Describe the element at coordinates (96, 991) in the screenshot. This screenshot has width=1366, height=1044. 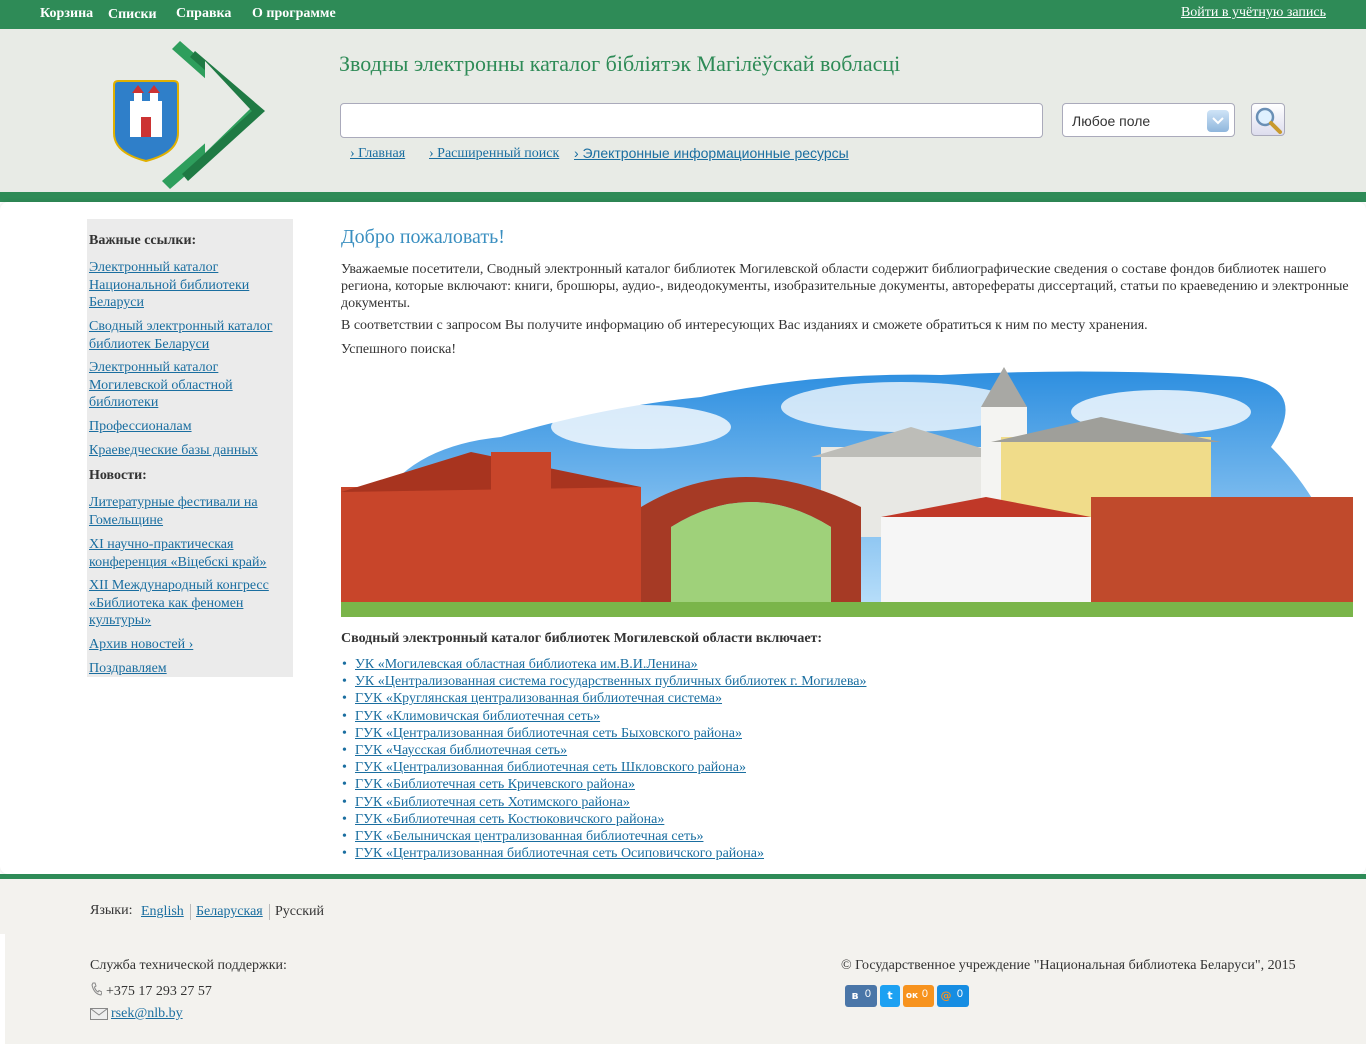
I see `phone-icon` at that location.